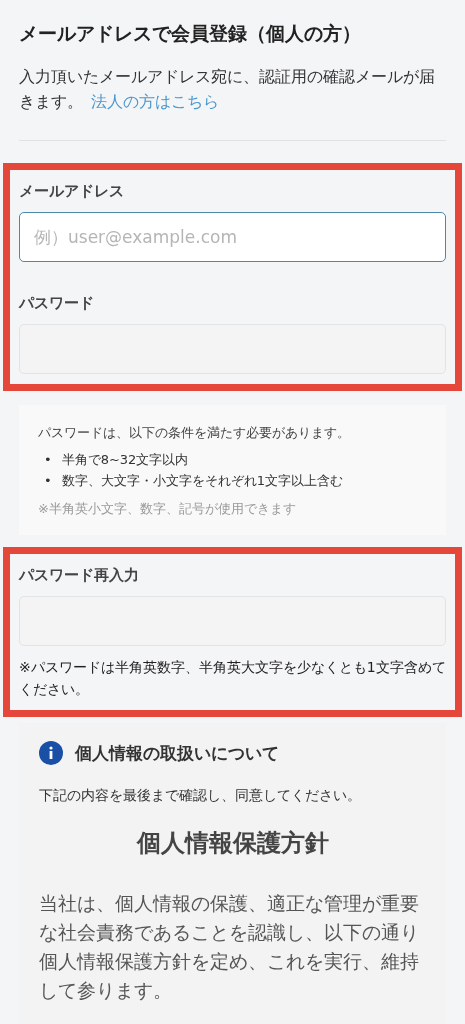 This screenshot has width=465, height=1024. What do you see at coordinates (190, 33) in the screenshot?
I see `page-title: メールアドレスで会員登録（個人の方）` at bounding box center [190, 33].